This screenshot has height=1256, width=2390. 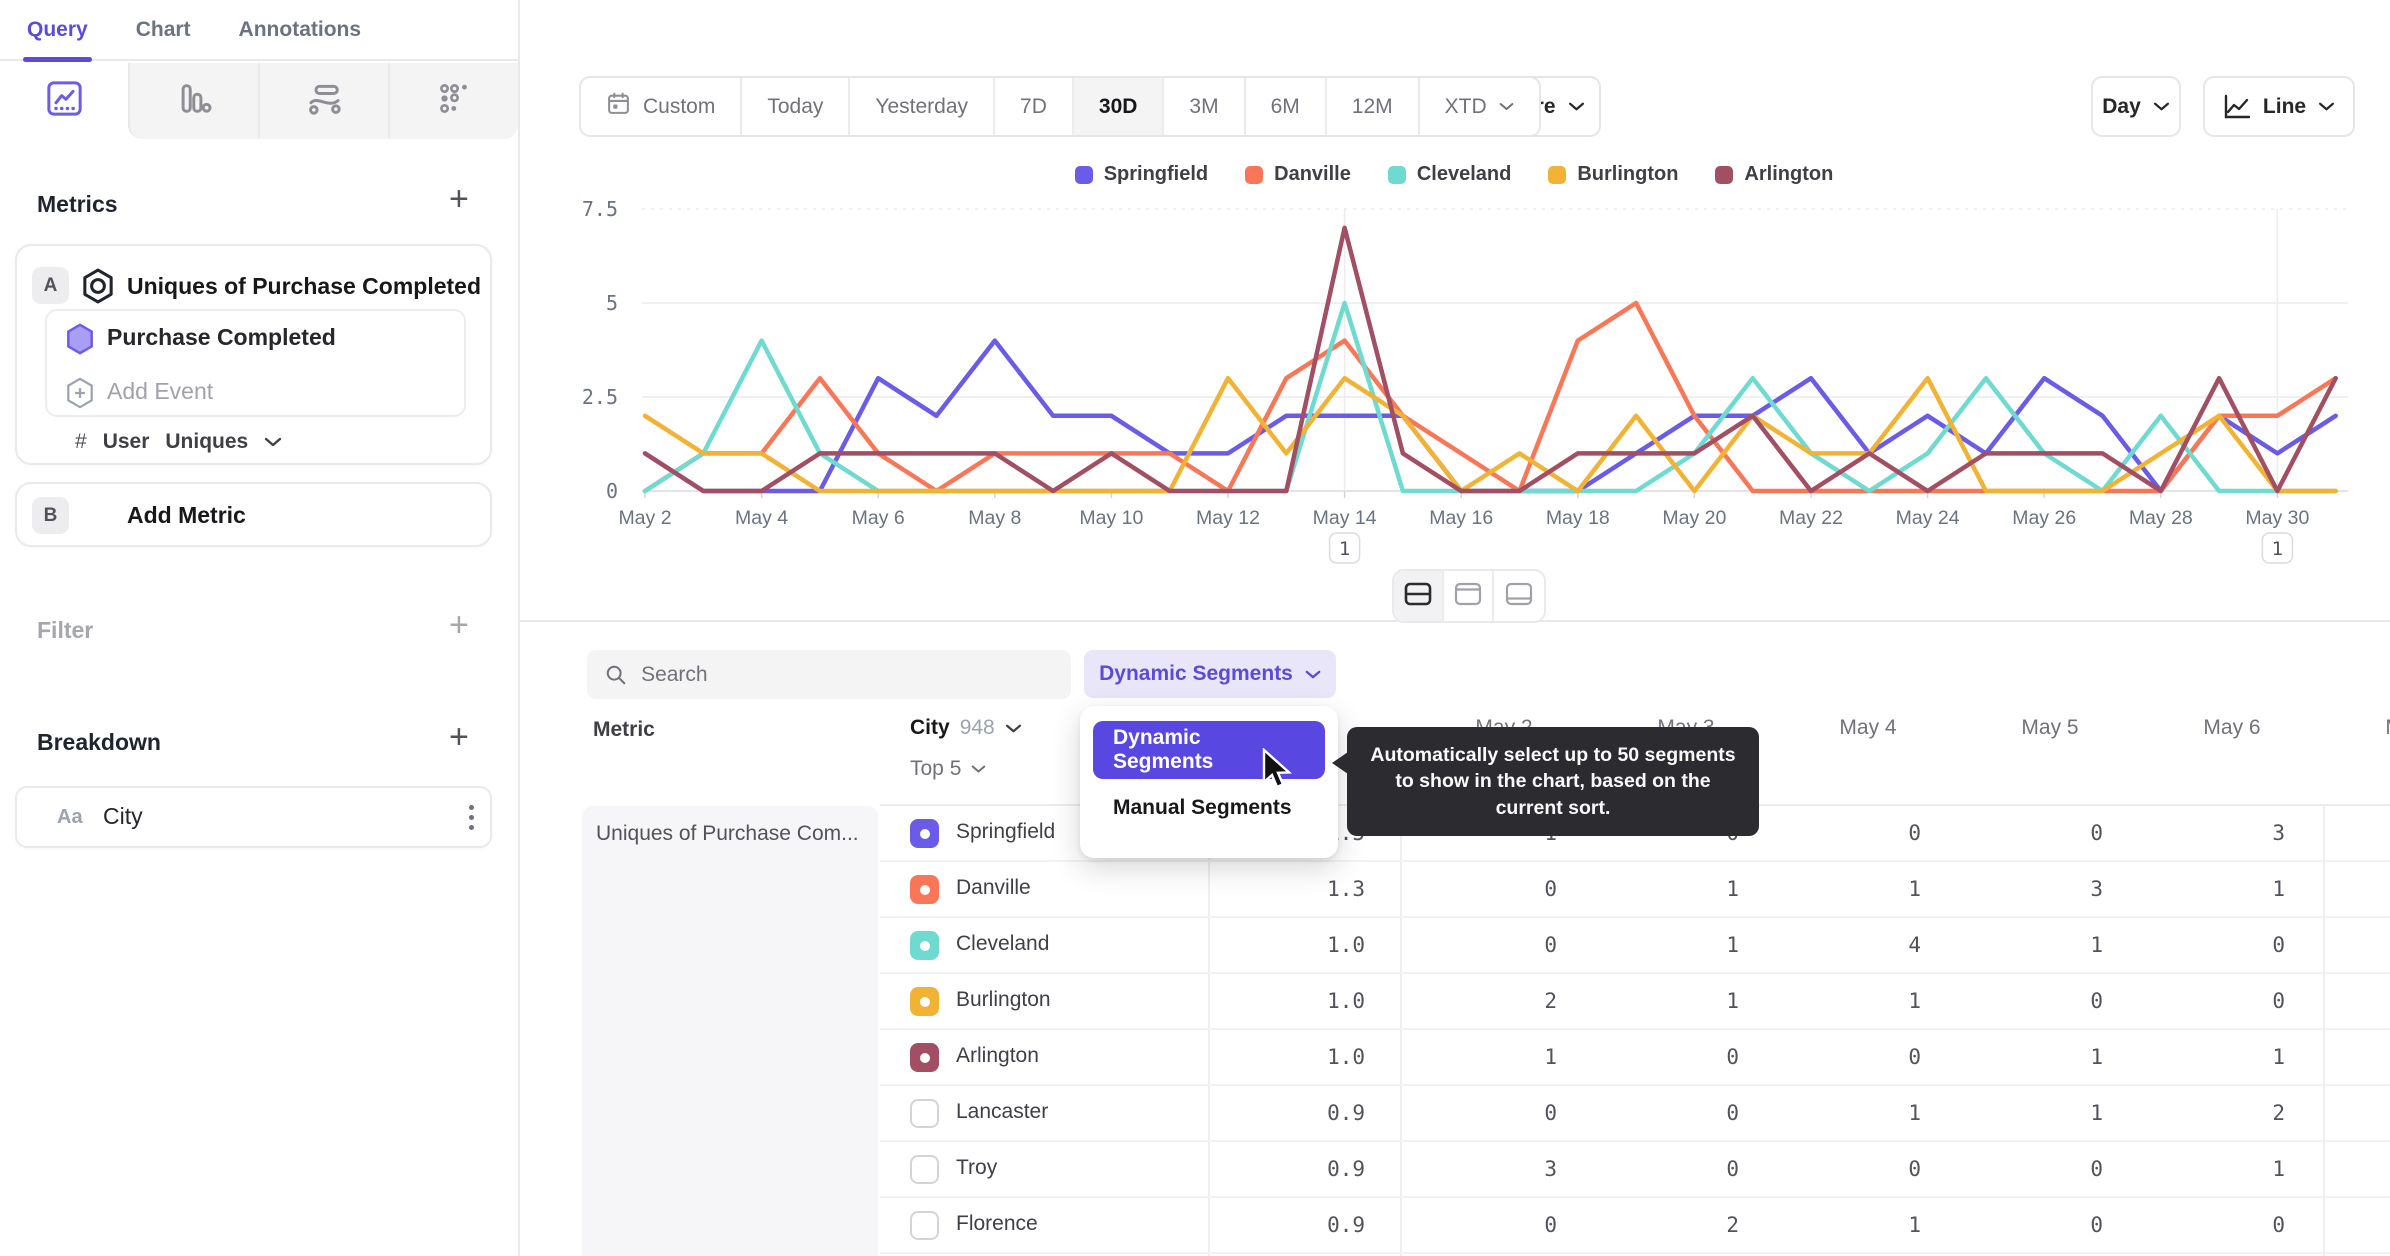 I want to click on segment-search, so click(x=829, y=674).